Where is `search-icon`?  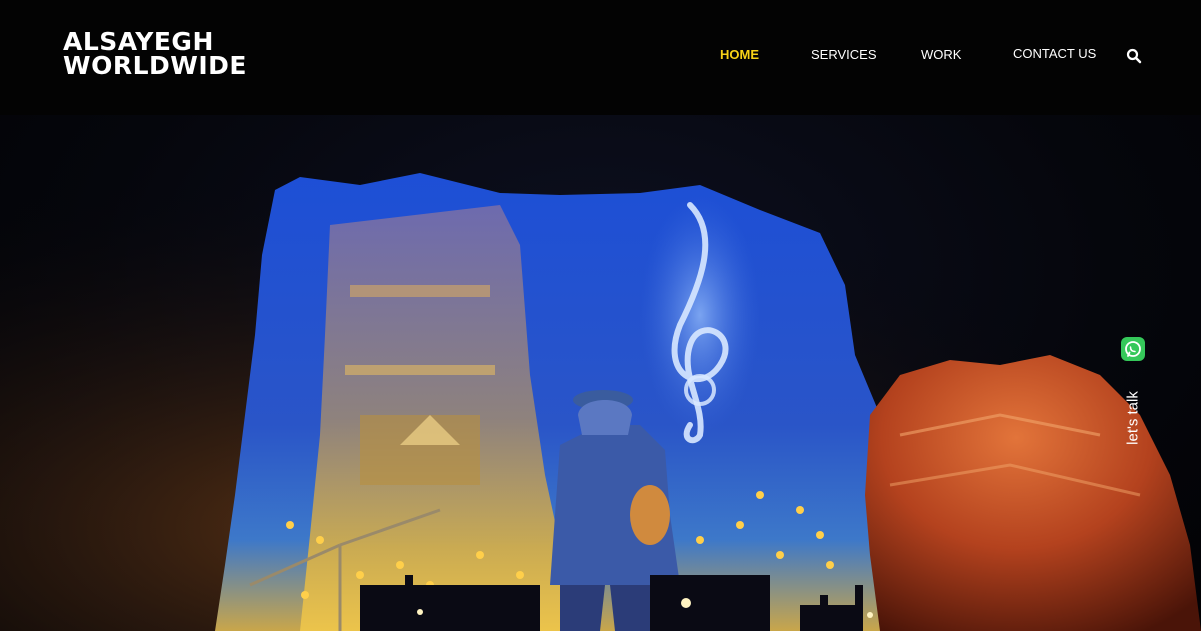
search-icon is located at coordinates (1134, 56).